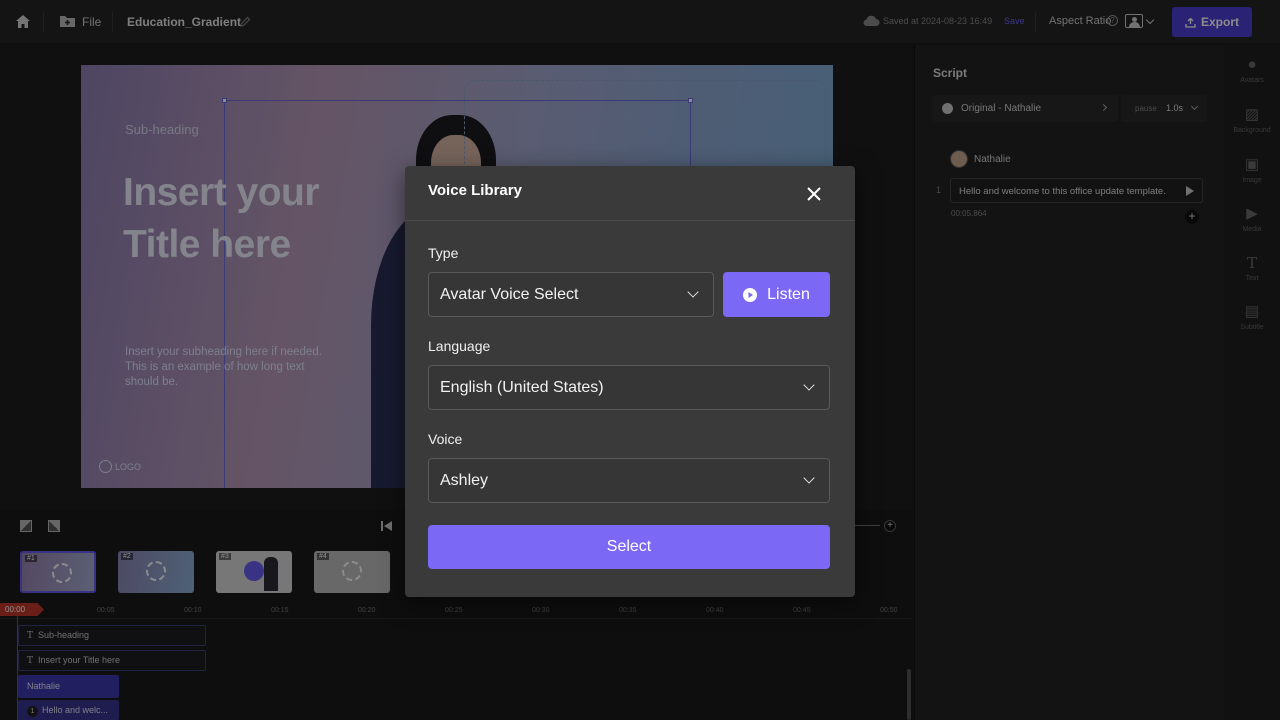 The height and width of the screenshot is (720, 1280). What do you see at coordinates (464, 480) in the screenshot?
I see `voice-select-value: Ashley` at bounding box center [464, 480].